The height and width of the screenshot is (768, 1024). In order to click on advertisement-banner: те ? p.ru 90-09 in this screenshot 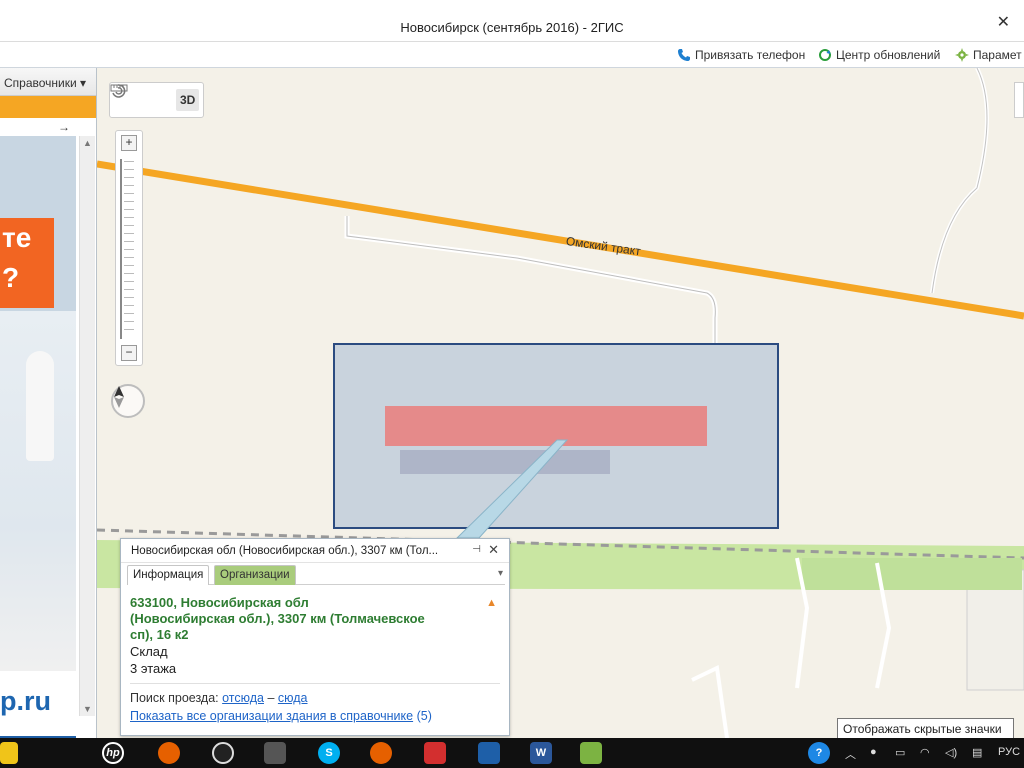, I will do `click(38, 437)`.